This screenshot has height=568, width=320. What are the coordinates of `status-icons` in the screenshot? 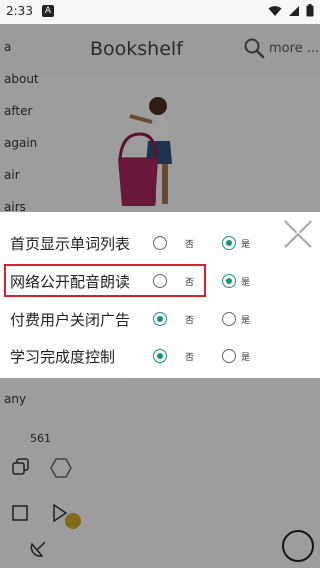 It's located at (291, 10).